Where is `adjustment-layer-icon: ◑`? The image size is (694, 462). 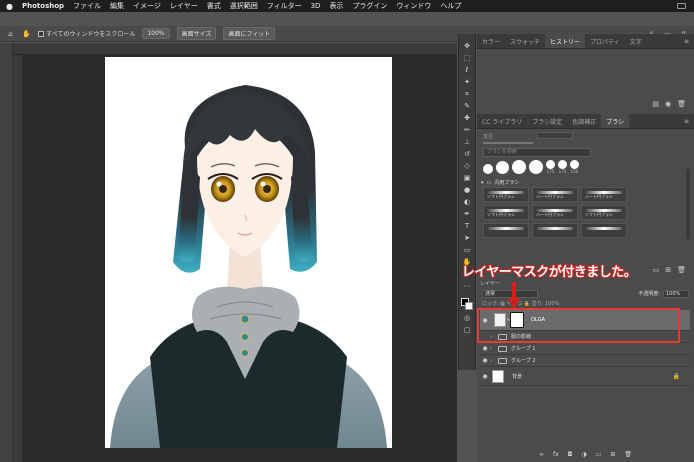 adjustment-layer-icon: ◑ is located at coordinates (583, 454).